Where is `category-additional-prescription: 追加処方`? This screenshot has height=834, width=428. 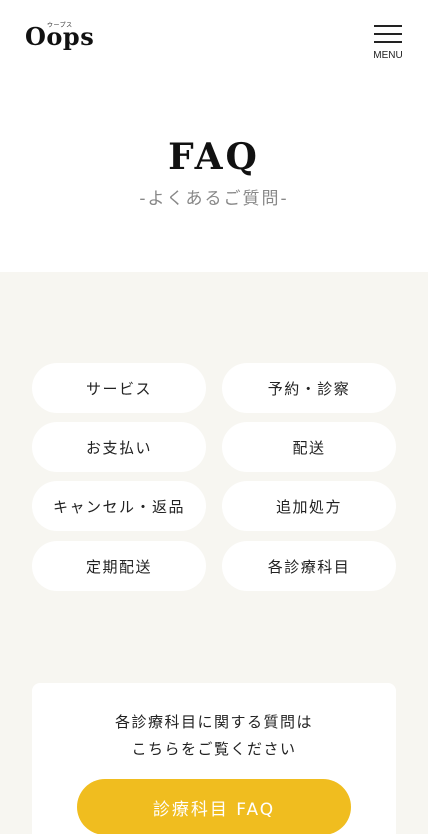 category-additional-prescription: 追加処方 is located at coordinates (309, 506).